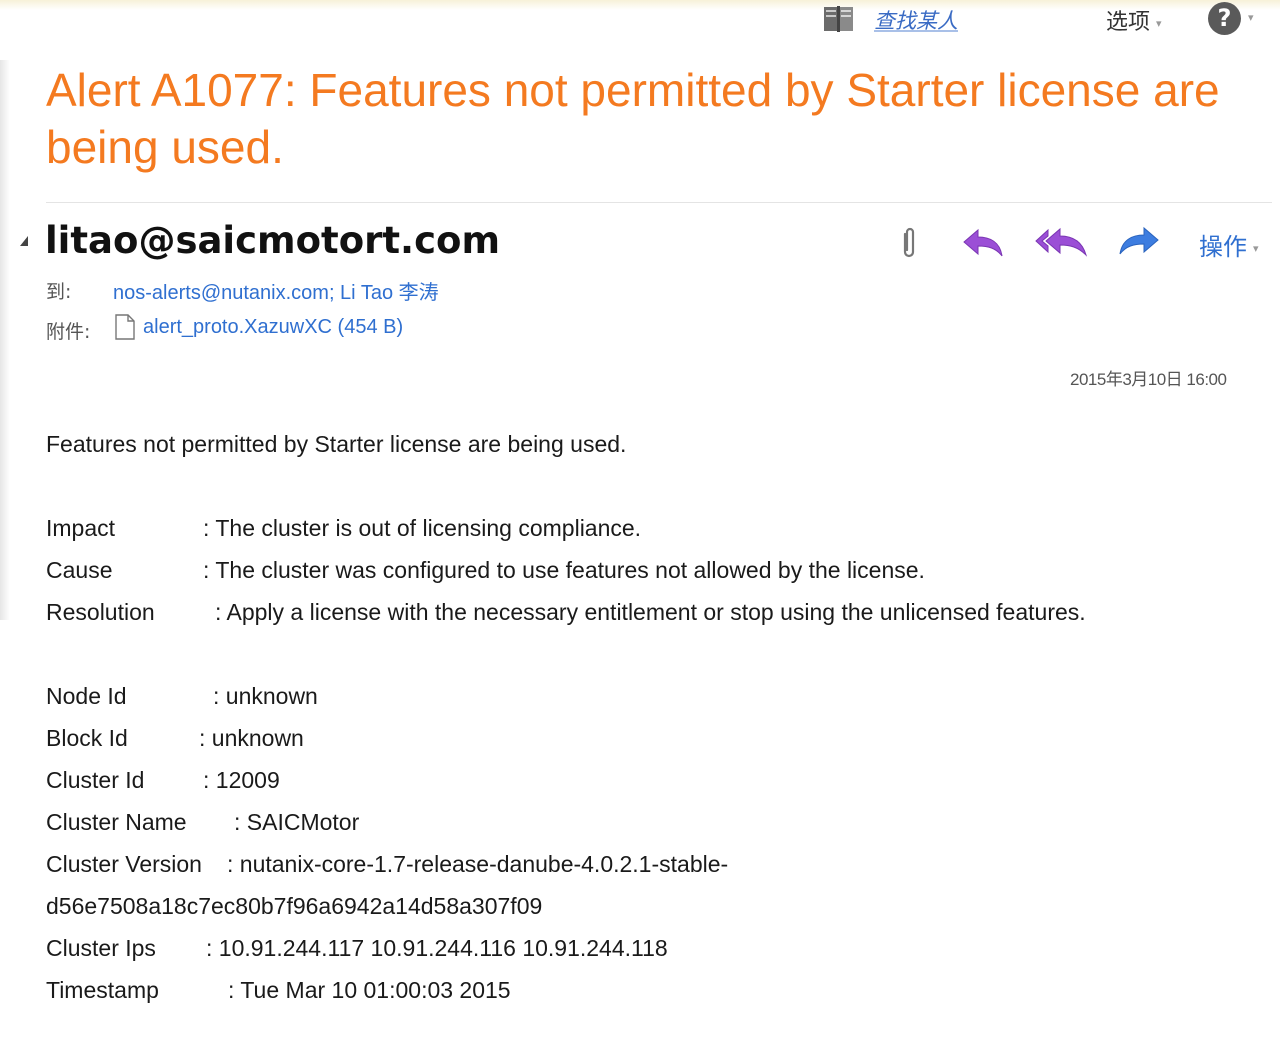 This screenshot has width=1280, height=1048. What do you see at coordinates (116, 822) in the screenshot?
I see `cluster-name-label: Cluster Name` at bounding box center [116, 822].